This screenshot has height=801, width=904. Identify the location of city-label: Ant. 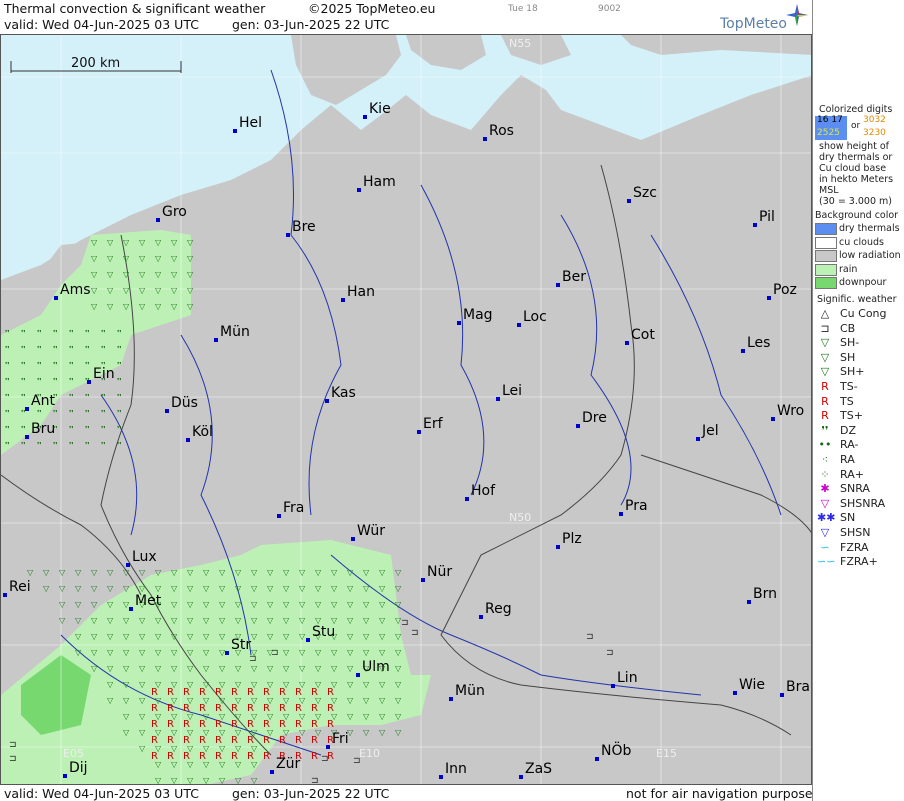
(43, 401).